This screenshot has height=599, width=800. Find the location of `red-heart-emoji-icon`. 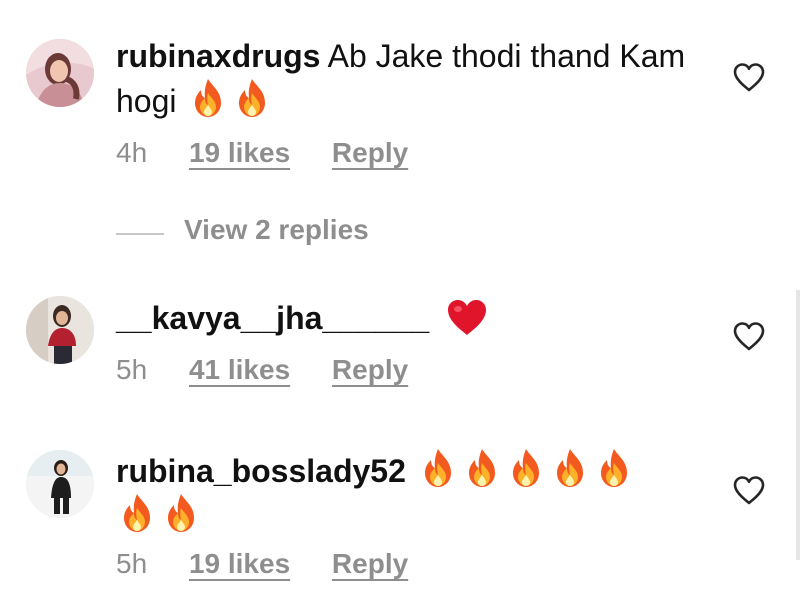

red-heart-emoji-icon is located at coordinates (467, 317).